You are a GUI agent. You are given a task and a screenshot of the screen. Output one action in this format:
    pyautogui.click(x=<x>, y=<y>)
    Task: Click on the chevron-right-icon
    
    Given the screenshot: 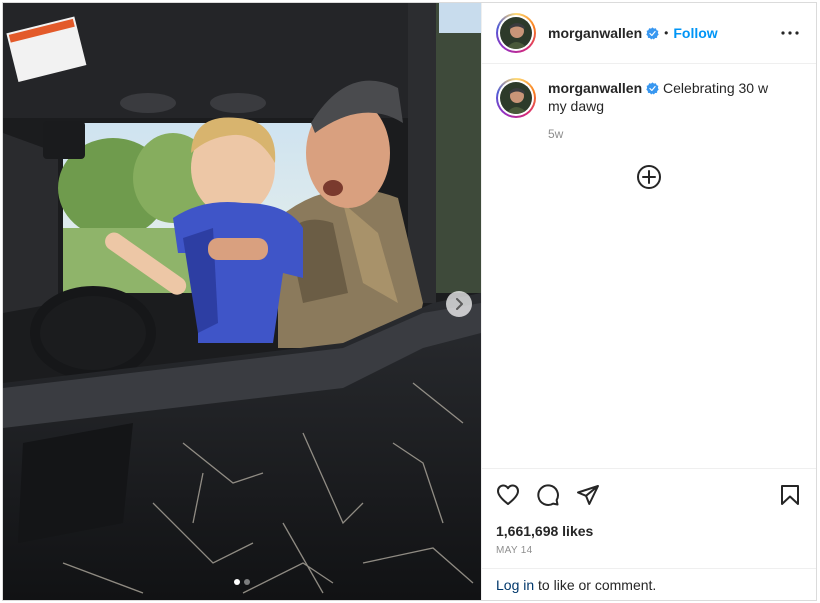 What is the action you would take?
    pyautogui.click(x=459, y=304)
    